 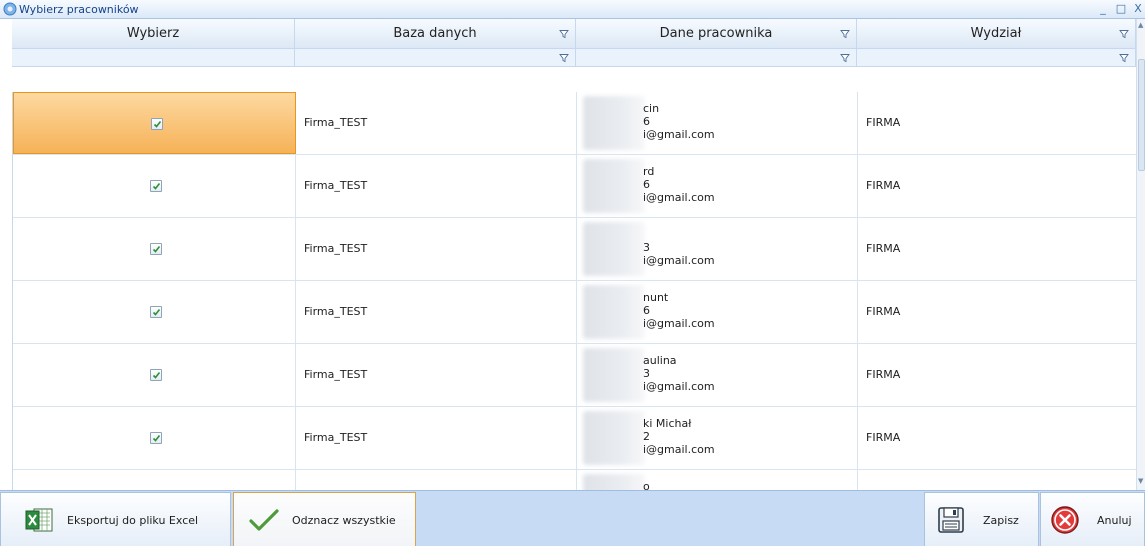 I want to click on column-title: Wybierz, so click(x=153, y=34).